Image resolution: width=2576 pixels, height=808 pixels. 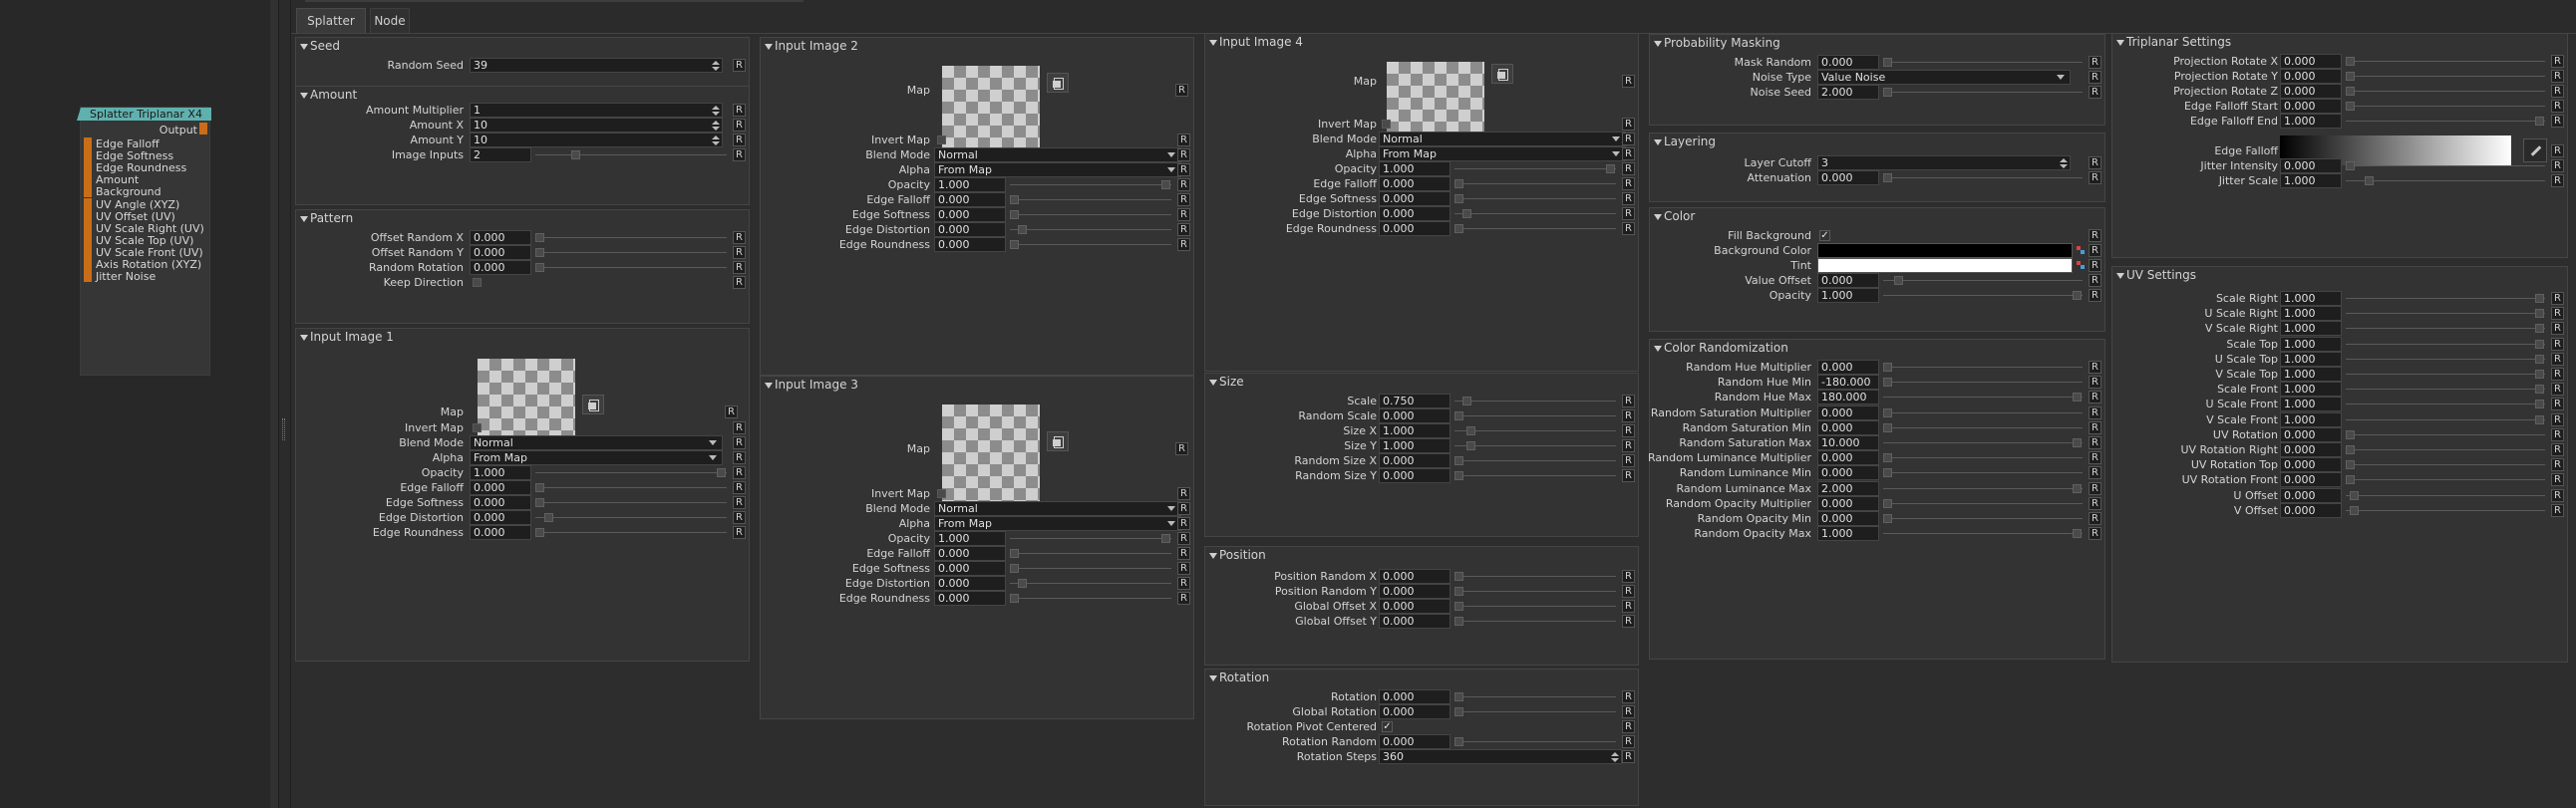 I want to click on section-header-input3: Input Image 3, so click(x=977, y=385).